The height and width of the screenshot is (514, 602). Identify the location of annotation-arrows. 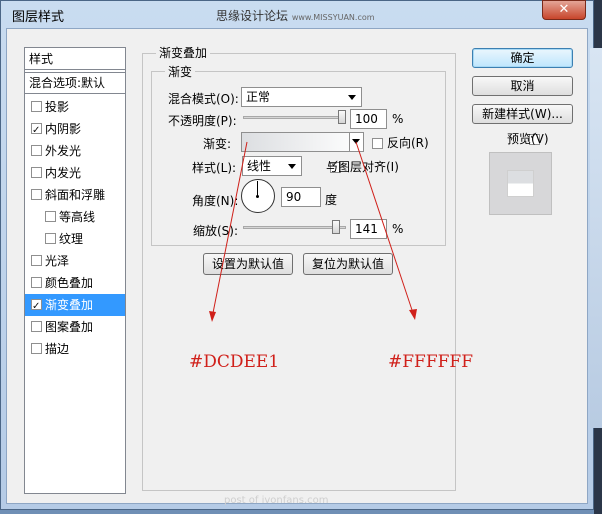
(313, 231).